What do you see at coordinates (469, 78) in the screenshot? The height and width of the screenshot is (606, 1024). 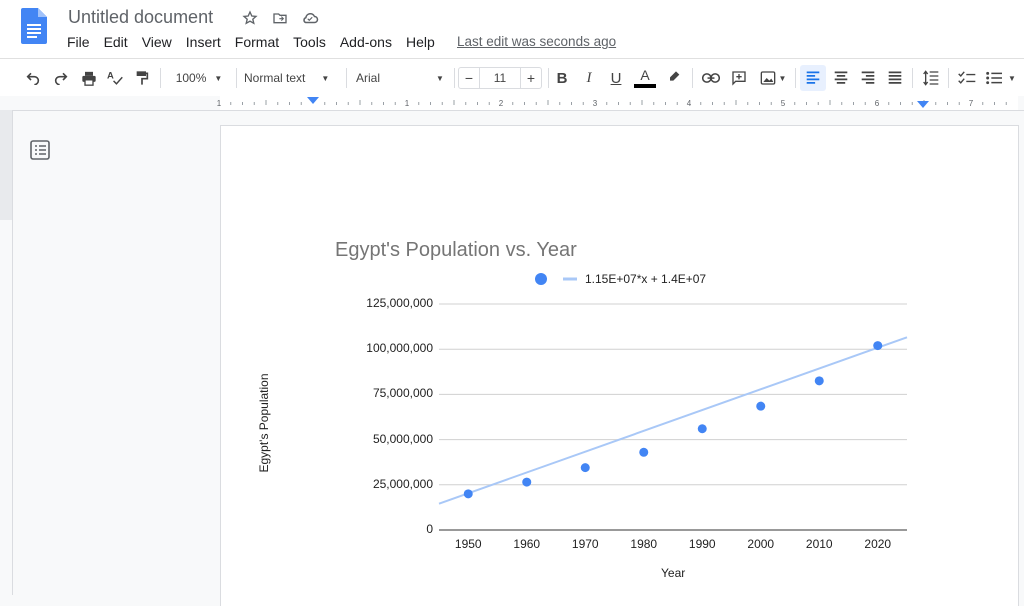 I see `decrease-font-size-button: −` at bounding box center [469, 78].